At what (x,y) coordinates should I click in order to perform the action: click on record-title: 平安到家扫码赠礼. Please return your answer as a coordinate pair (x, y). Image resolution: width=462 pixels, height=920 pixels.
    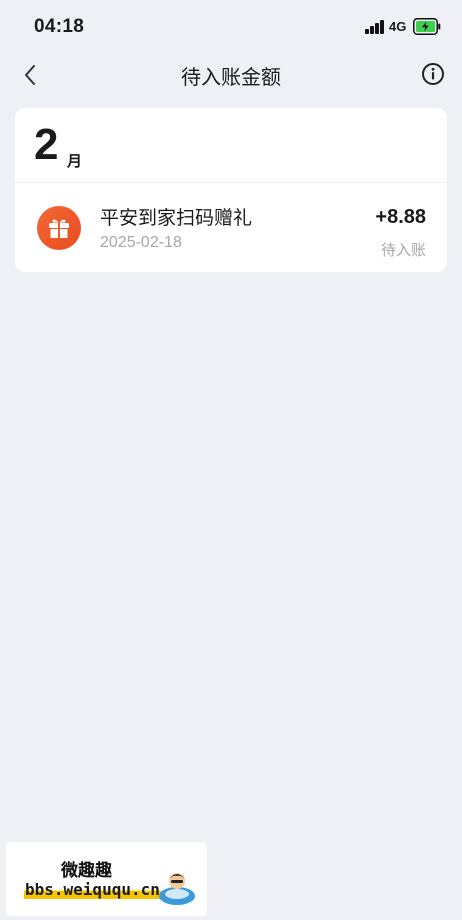
    Looking at the image, I should click on (176, 218).